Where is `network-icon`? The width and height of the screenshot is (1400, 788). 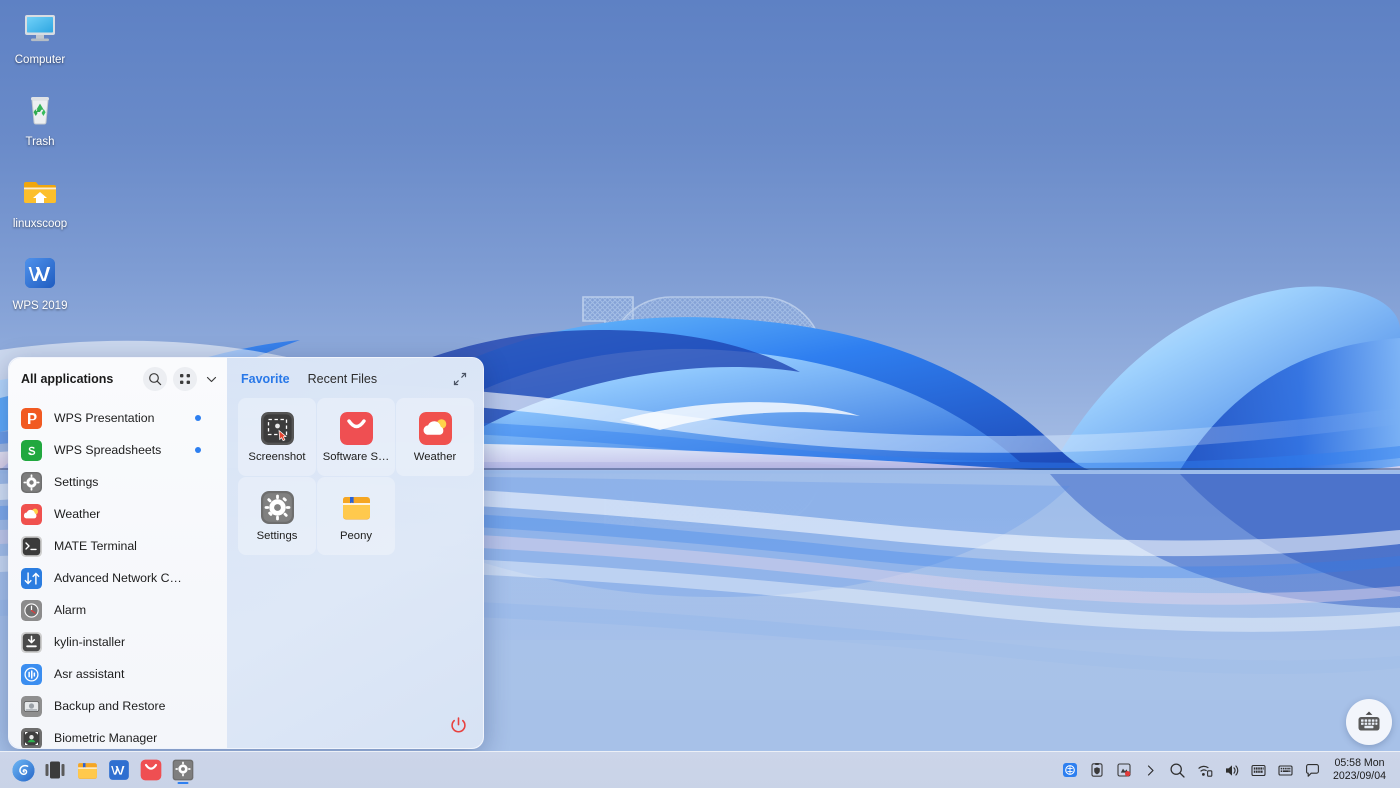 network-icon is located at coordinates (1205, 771).